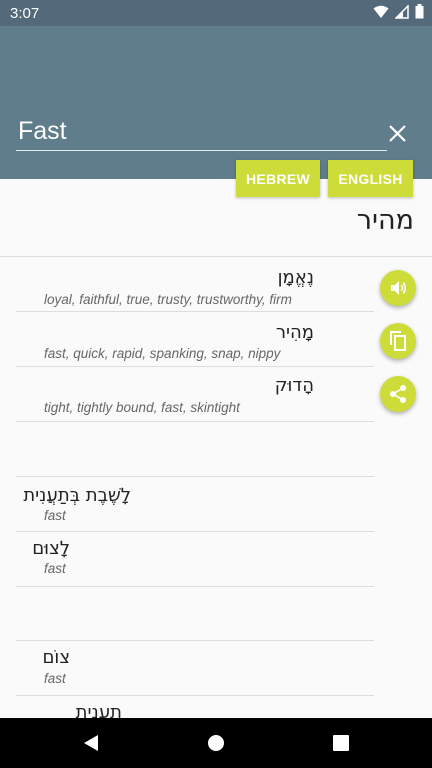 The height and width of the screenshot is (768, 432). Describe the element at coordinates (294, 332) in the screenshot. I see `hebrew-word: מָהִיר` at that location.